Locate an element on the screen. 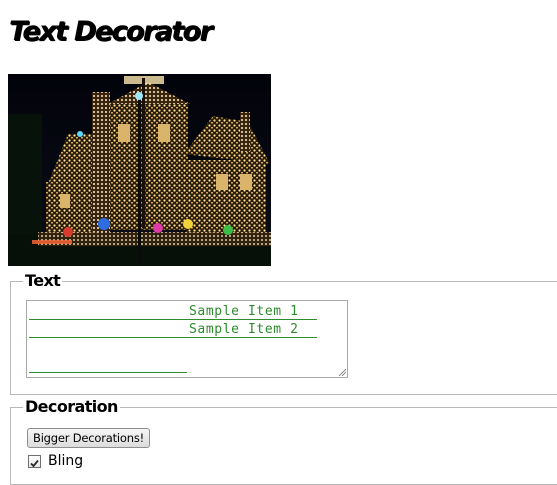 The width and height of the screenshot is (557, 485). bling-checkbox is located at coordinates (34, 461).